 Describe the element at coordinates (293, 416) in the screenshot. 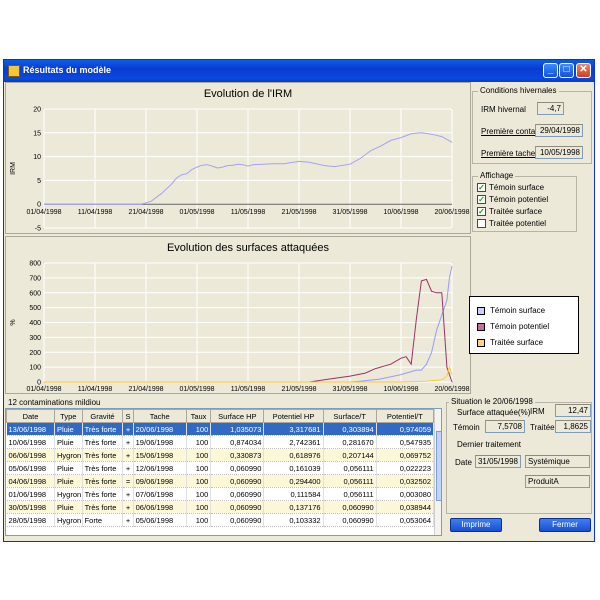

I see `column-header: Potentiel HP` at that location.